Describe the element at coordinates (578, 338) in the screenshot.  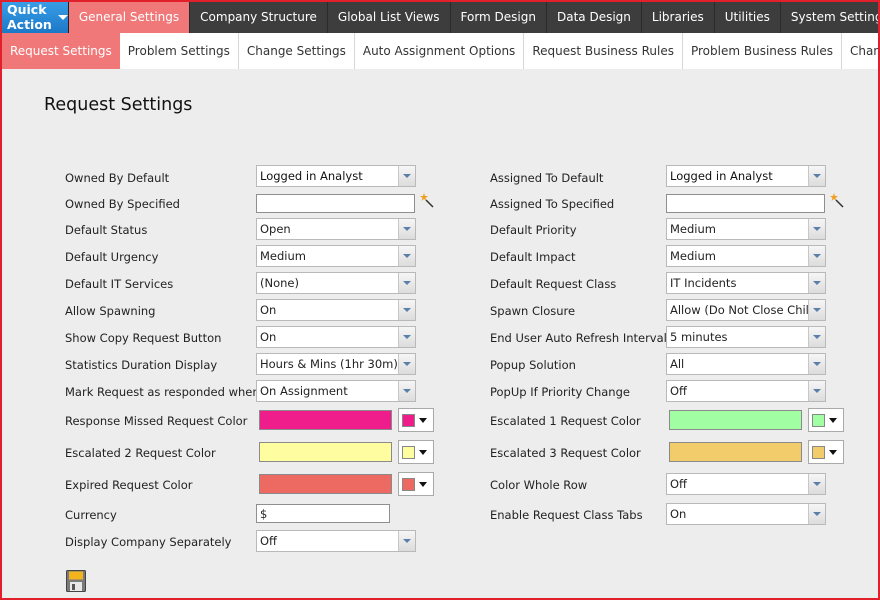
I see `end-user-auto-refresh-label: End User Auto Refresh Interval` at that location.